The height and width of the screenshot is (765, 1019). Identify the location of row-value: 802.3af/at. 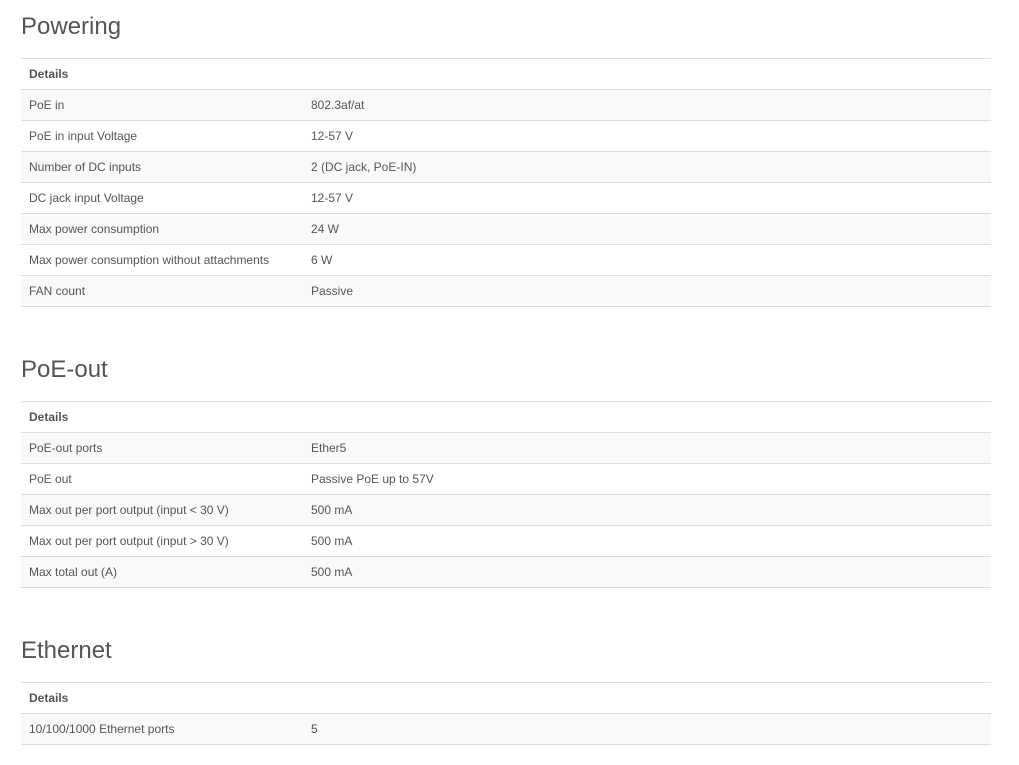
(647, 105).